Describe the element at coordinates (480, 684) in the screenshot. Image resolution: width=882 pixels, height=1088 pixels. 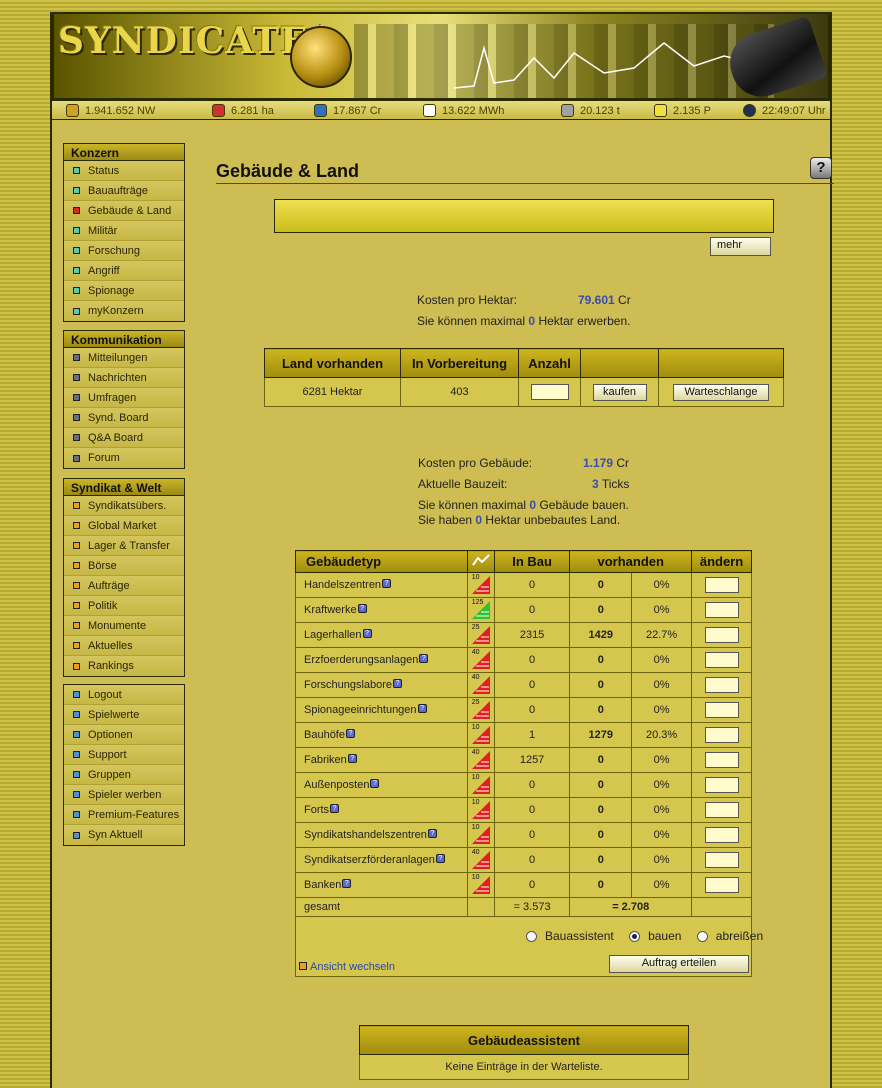
I see `trend-down-icon: 40` at that location.